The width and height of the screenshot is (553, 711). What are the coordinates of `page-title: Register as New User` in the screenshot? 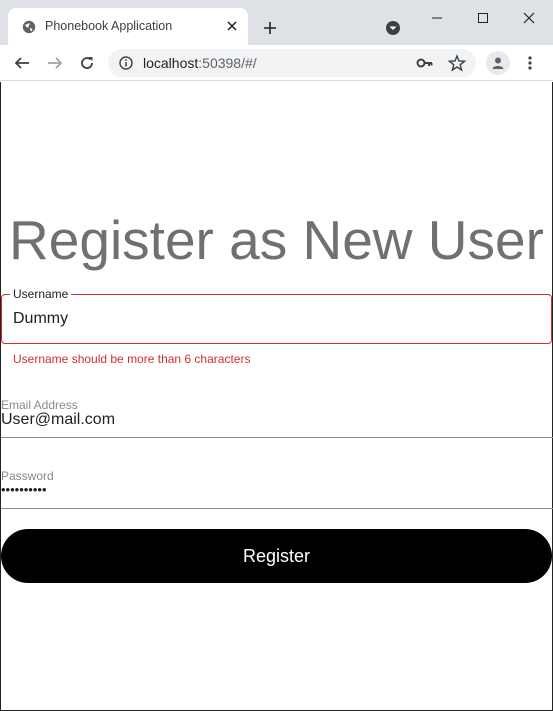 It's located at (276, 240).